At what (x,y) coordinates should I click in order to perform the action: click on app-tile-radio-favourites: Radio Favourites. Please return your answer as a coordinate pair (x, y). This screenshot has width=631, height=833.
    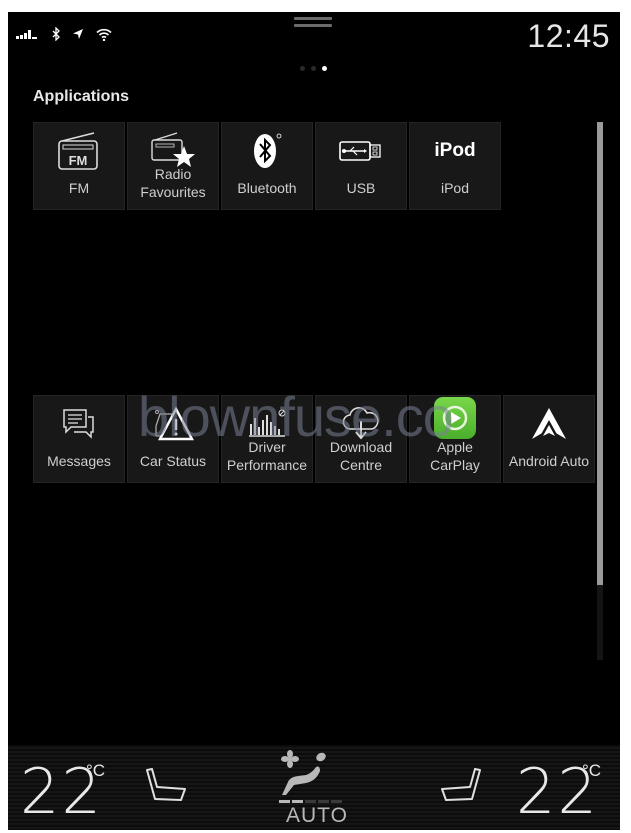
    Looking at the image, I should click on (173, 166).